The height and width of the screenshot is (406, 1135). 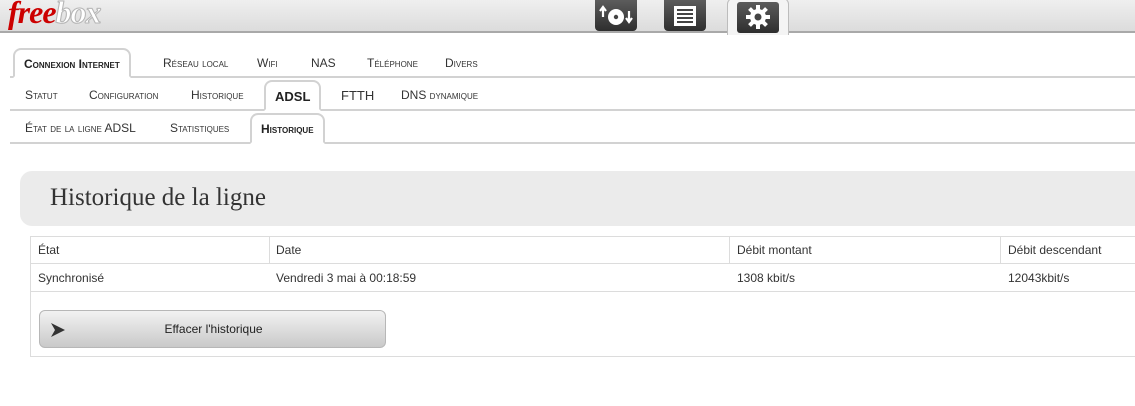 I want to click on disk-transfer-icon, so click(x=616, y=14).